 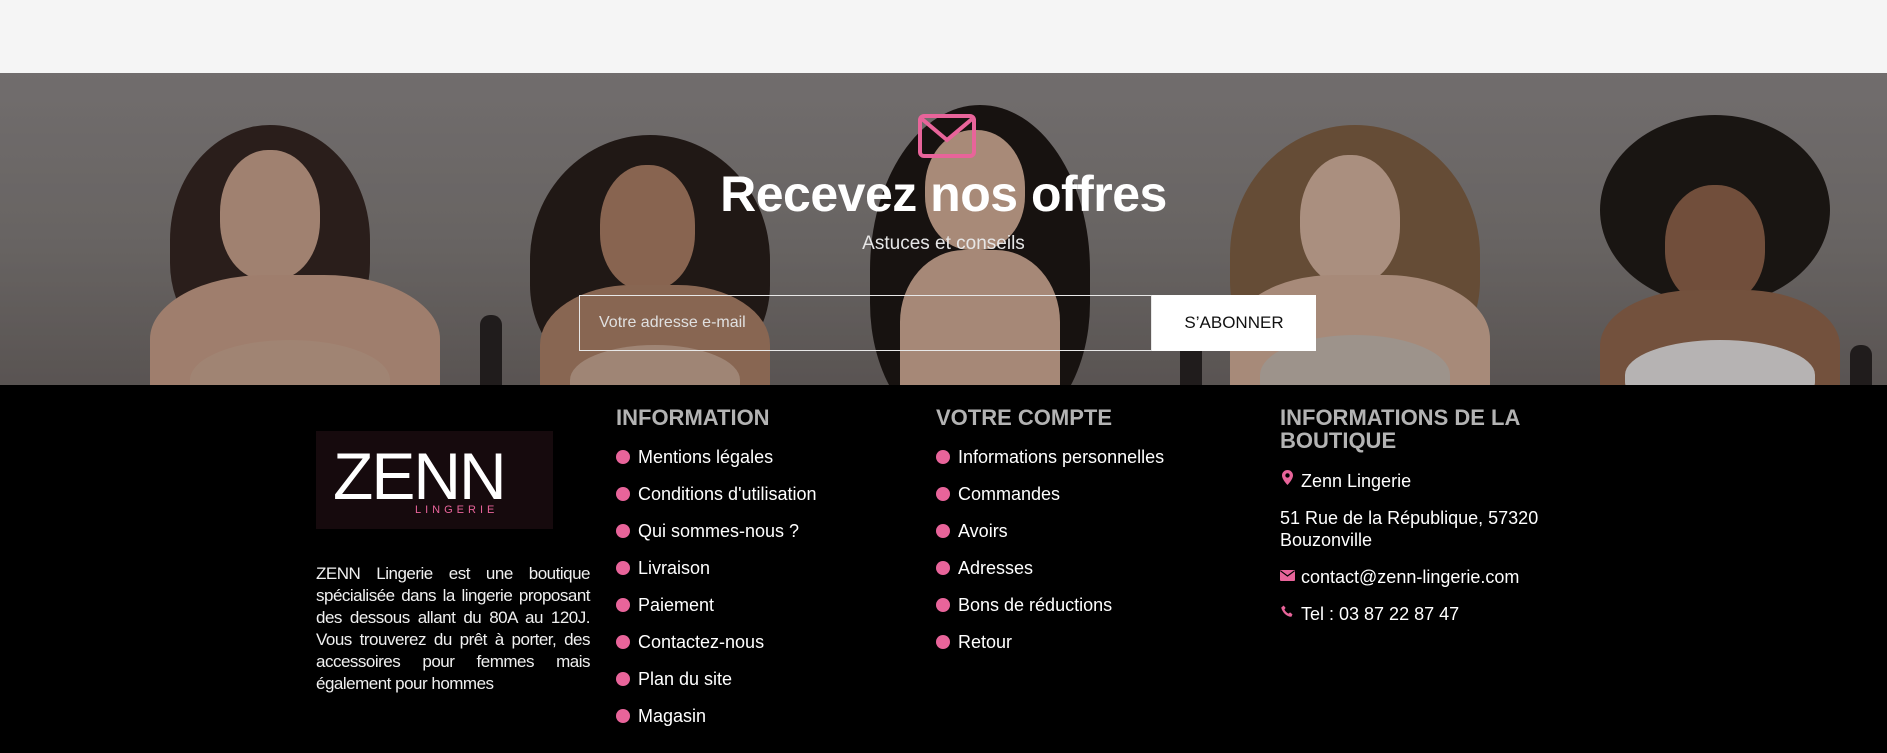 What do you see at coordinates (716, 568) in the screenshot?
I see `footer-link-delivery: Livraison` at bounding box center [716, 568].